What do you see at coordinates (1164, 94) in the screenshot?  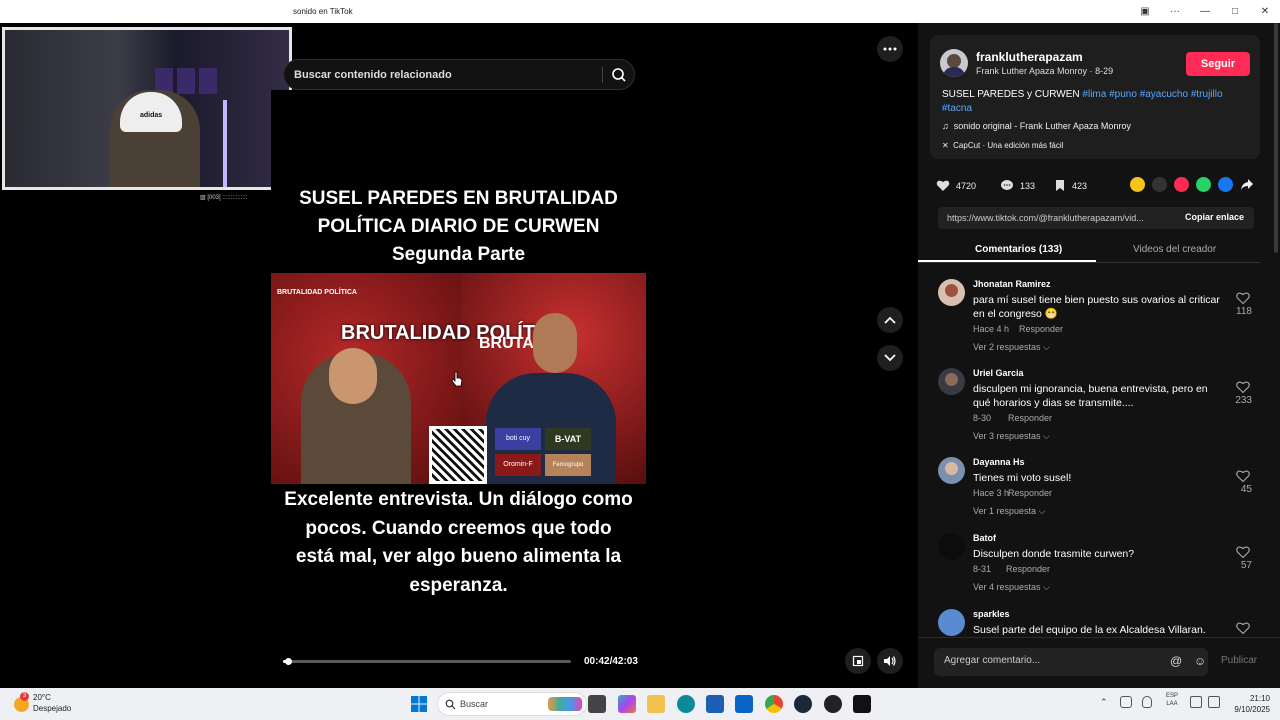 I see `hashtag-link: #ayacucho` at bounding box center [1164, 94].